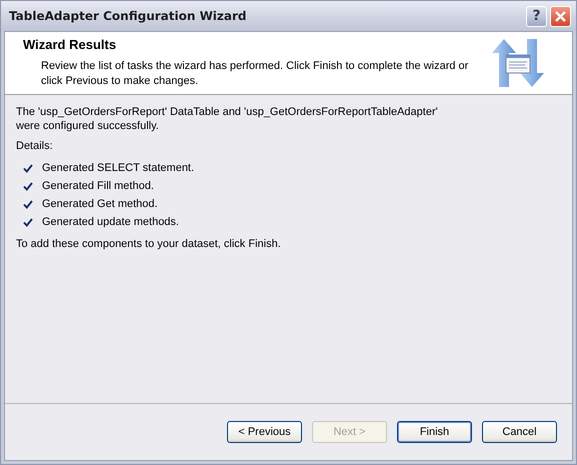 The image size is (577, 465). I want to click on page-description: Review the list of tasks the wizard has performed. Click Finish to complete the wizard or click Previous to make changes., so click(255, 74).